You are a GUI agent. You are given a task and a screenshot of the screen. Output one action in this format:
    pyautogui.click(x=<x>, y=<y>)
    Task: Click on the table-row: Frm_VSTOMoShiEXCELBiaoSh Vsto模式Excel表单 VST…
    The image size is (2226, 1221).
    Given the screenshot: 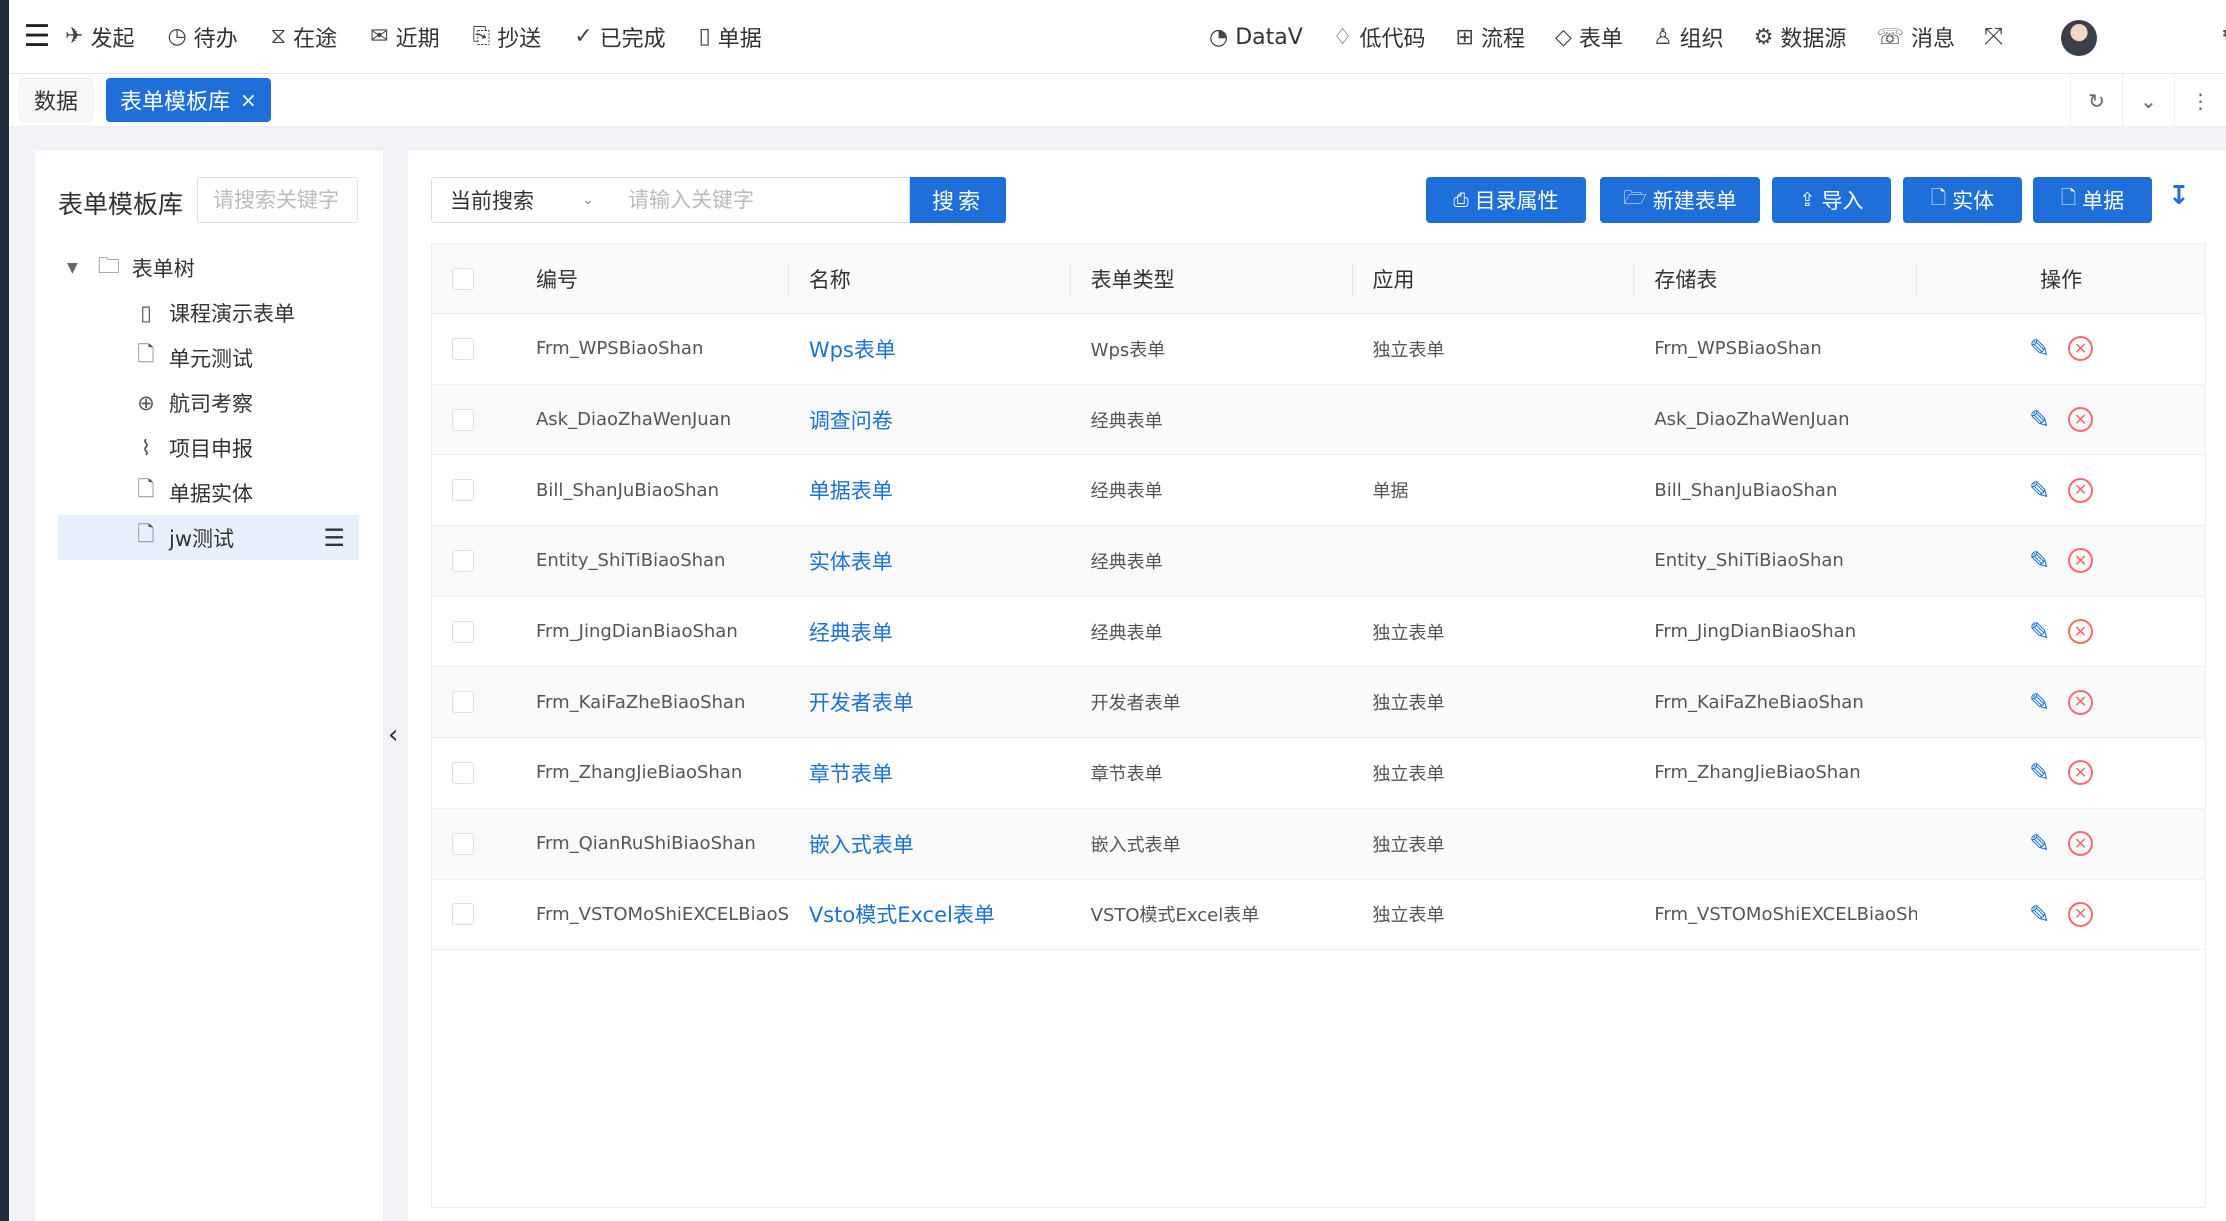 What is the action you would take?
    pyautogui.click(x=1318, y=915)
    